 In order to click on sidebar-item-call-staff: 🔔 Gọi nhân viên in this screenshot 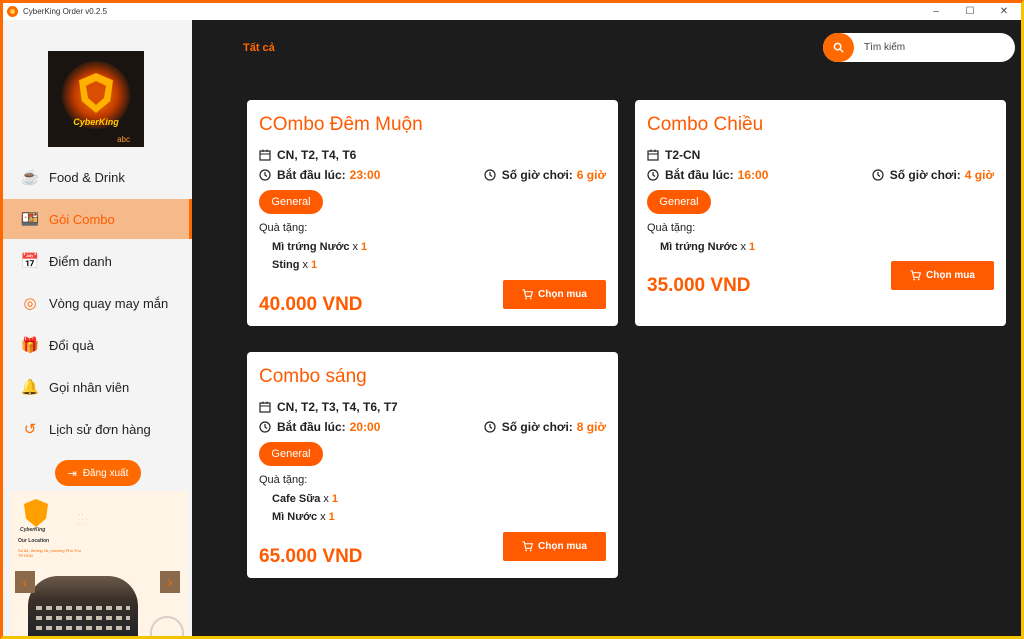, I will do `click(97, 387)`.